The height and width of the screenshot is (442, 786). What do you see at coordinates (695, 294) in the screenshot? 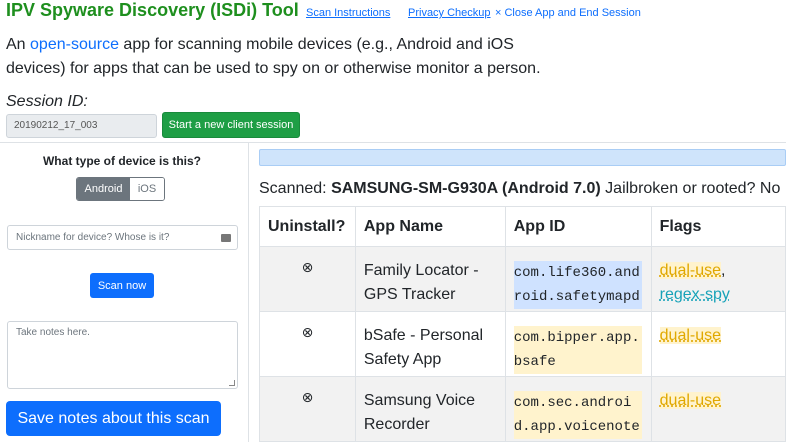
I see `flag-regex-spy: regex-spy` at bounding box center [695, 294].